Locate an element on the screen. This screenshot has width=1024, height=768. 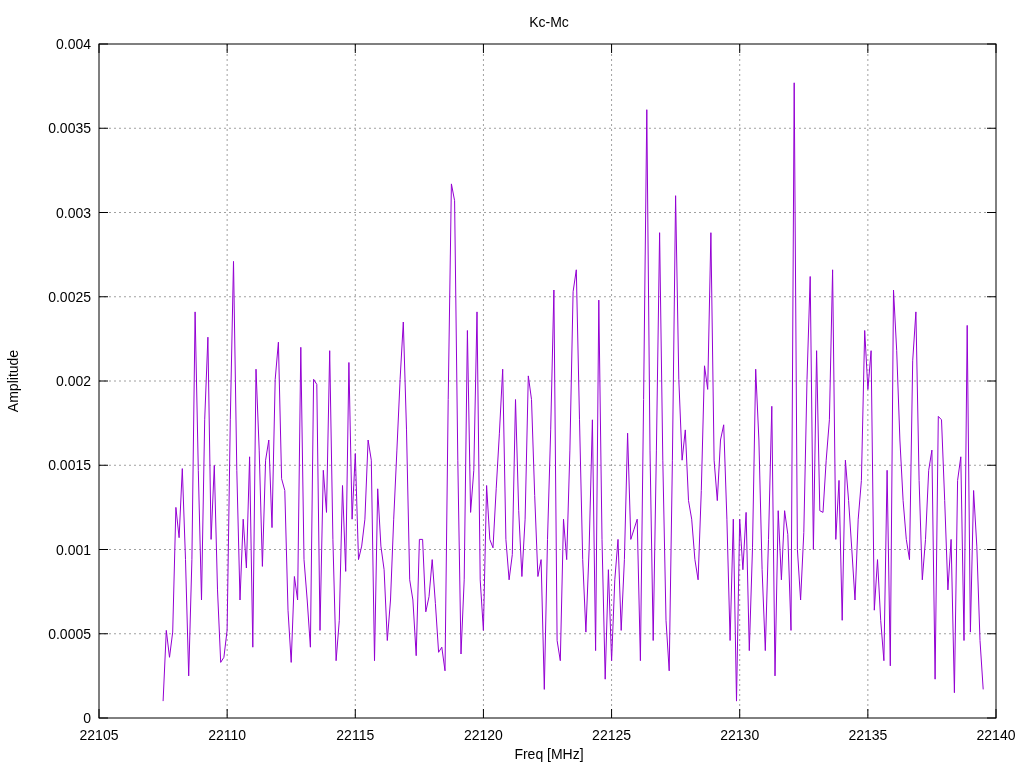
axis-label: Freq [MHz] is located at coordinates (549, 754).